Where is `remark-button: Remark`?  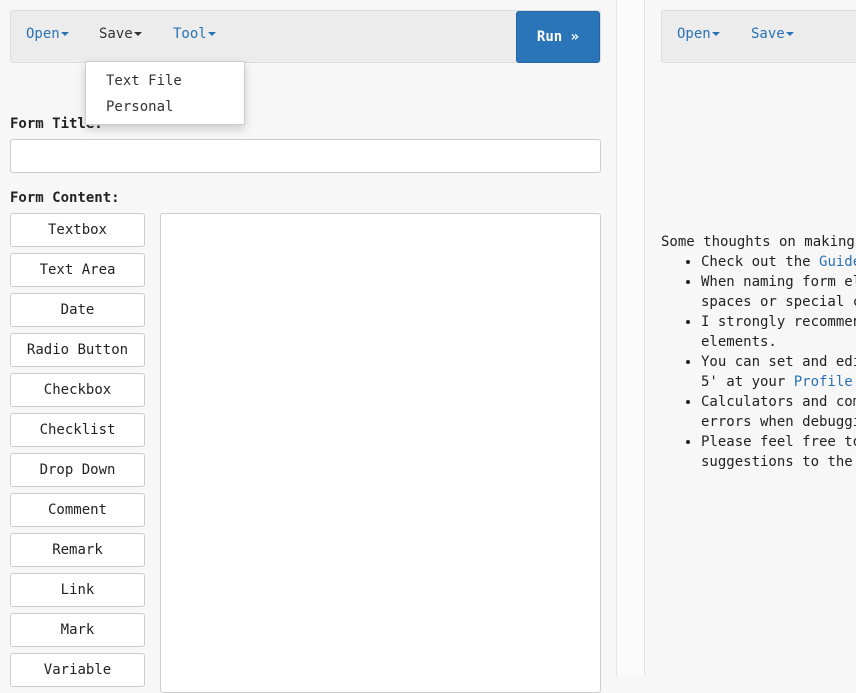
remark-button: Remark is located at coordinates (77, 550).